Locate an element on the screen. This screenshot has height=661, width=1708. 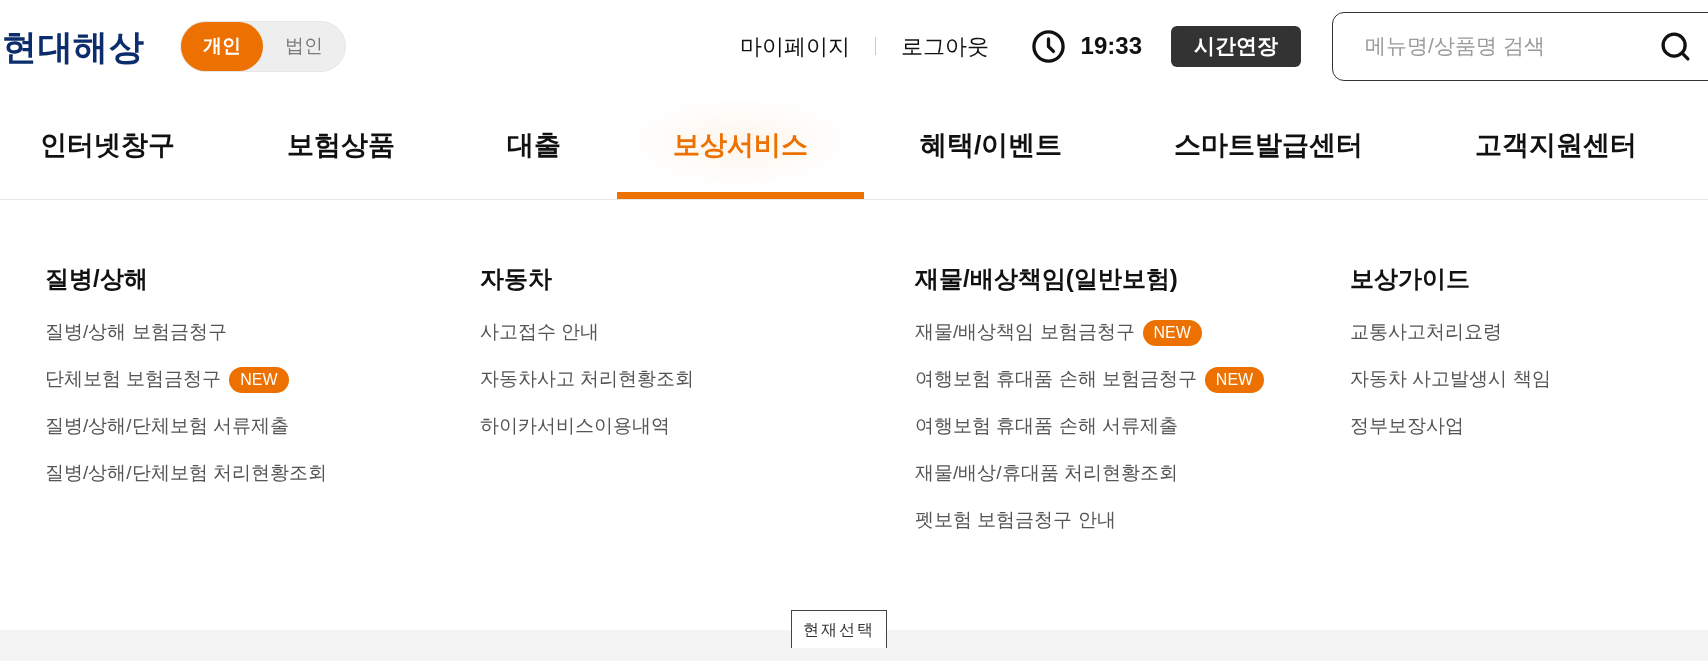
menu-link: 펫보험 보험금청구 안내 is located at coordinates (1015, 520).